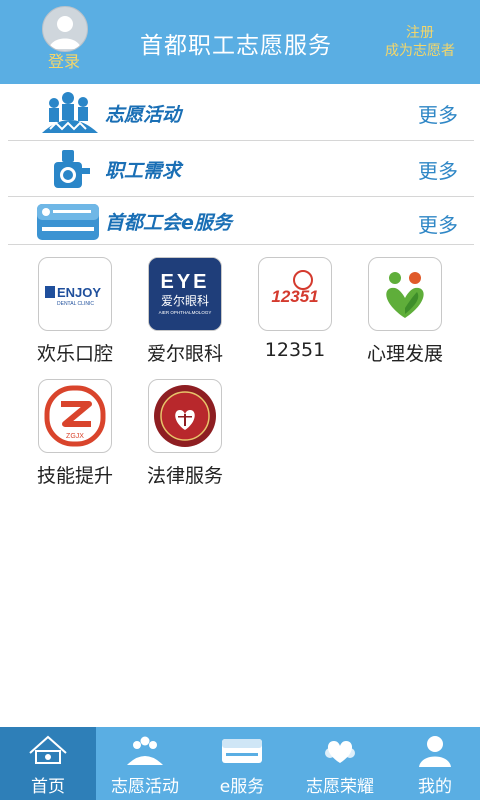 The image size is (480, 800). Describe the element at coordinates (184, 282) in the screenshot. I see `logo-text: EYE` at that location.